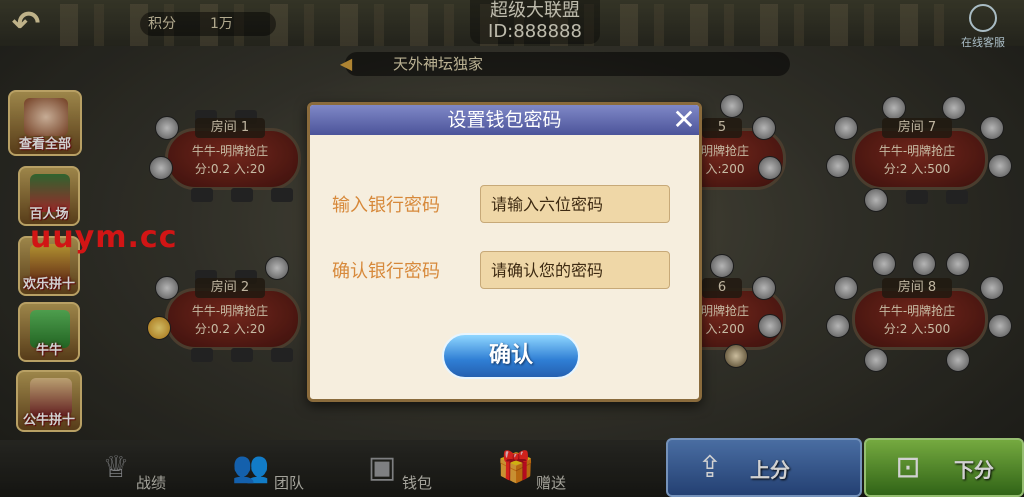 The width and height of the screenshot is (1024, 497). What do you see at coordinates (575, 270) in the screenshot?
I see `confirm-password-input: 请确认您的密码` at bounding box center [575, 270].